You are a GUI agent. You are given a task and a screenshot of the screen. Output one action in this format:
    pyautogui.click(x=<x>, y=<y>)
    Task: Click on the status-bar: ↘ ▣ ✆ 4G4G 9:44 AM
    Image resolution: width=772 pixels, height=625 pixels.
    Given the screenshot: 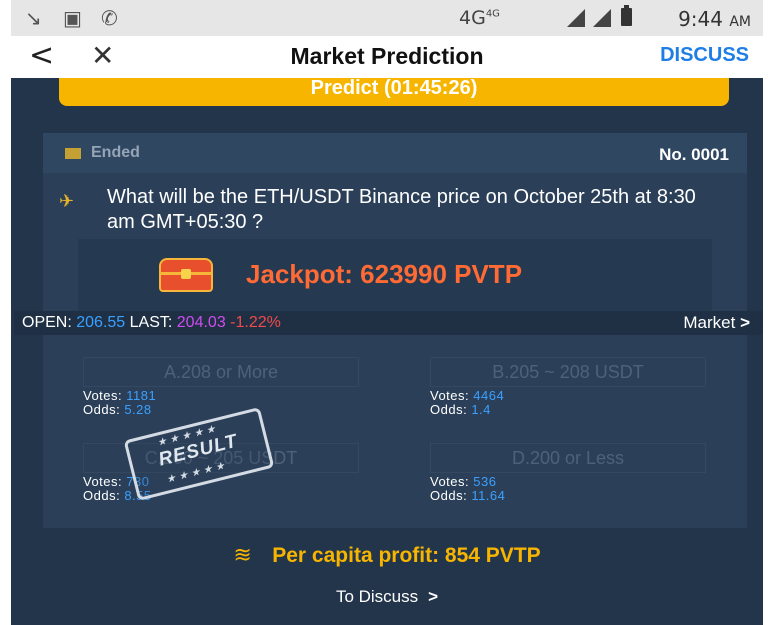 What is the action you would take?
    pyautogui.click(x=387, y=18)
    